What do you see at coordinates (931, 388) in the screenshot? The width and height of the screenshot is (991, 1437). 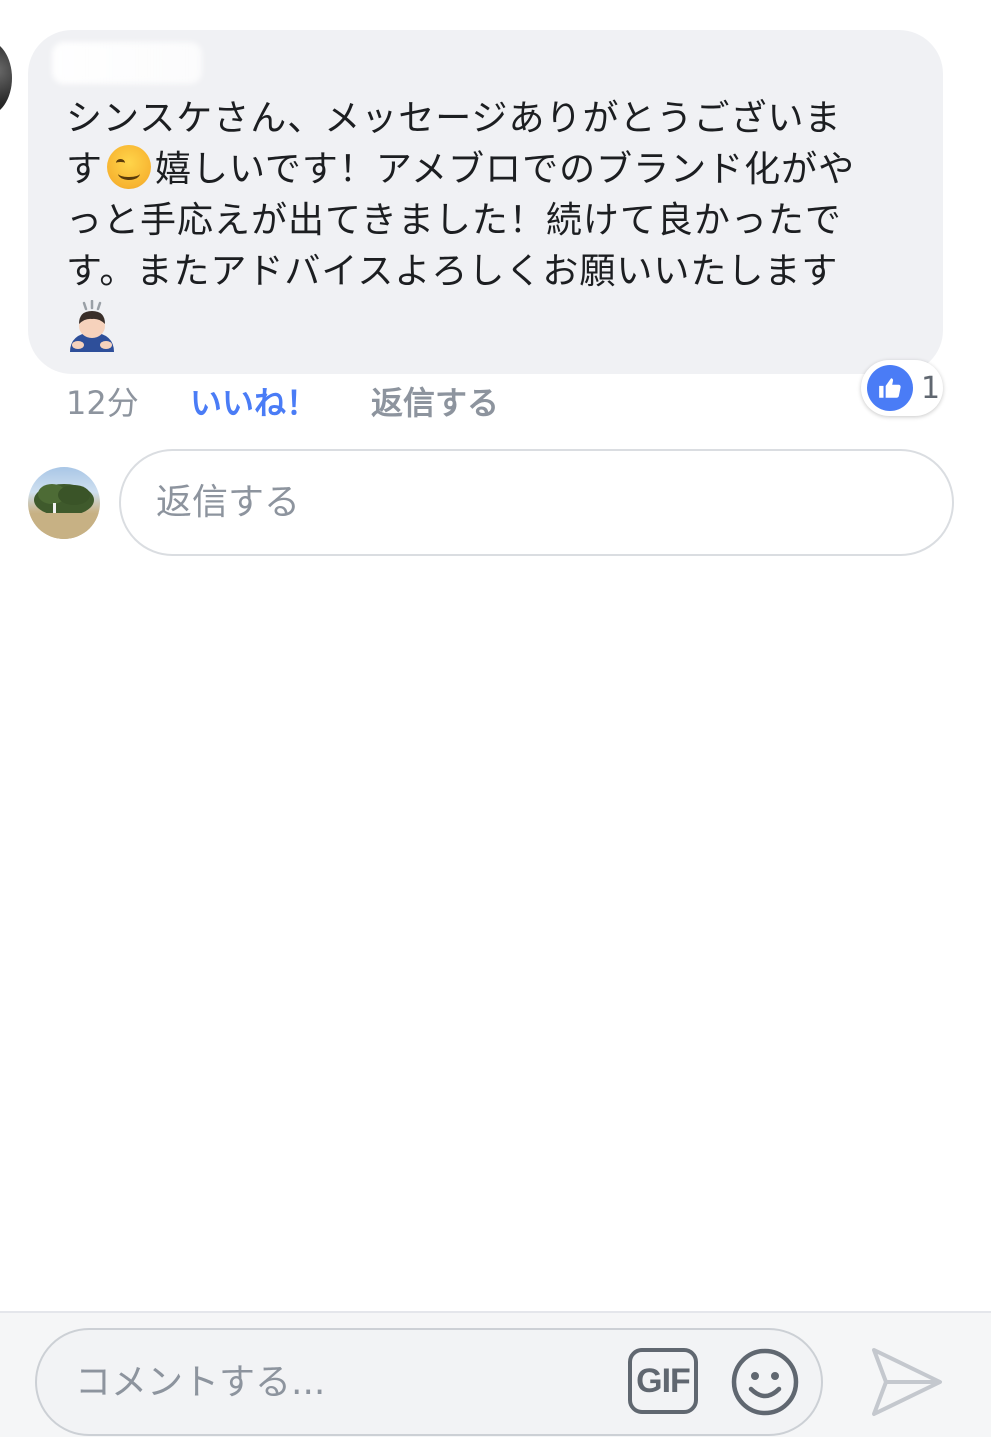 I see `reaction-count: 1` at bounding box center [931, 388].